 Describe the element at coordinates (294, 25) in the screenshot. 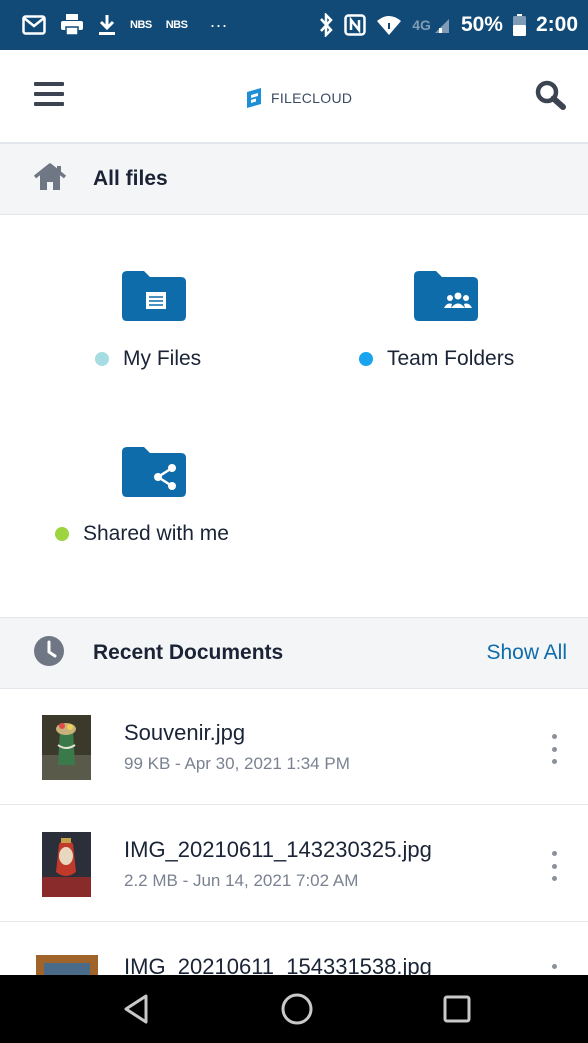

I see `status-bar: NBS NBS ··· 4G 50% 2:00` at that location.